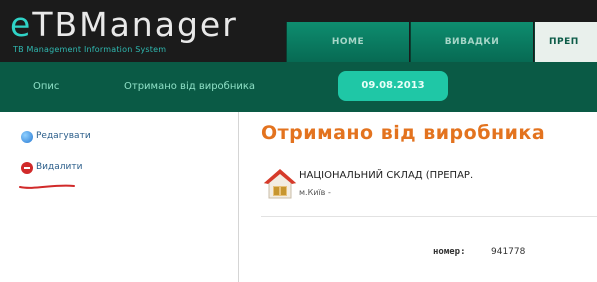  Describe the element at coordinates (403, 133) in the screenshot. I see `page-title: Отримано від виробника` at that location.